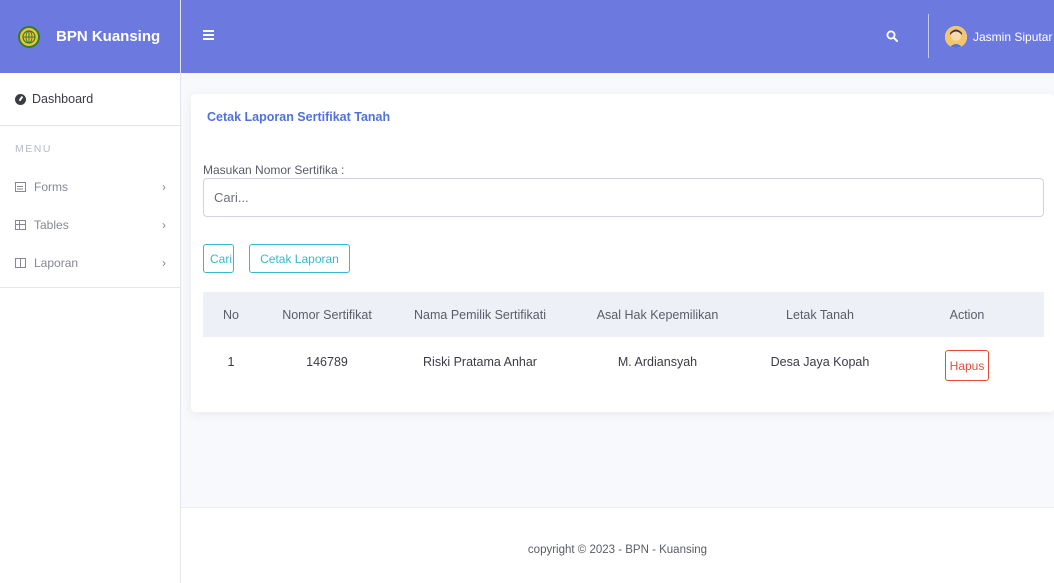 The image size is (1054, 583). I want to click on brand-name: BPN Kuansing, so click(108, 36).